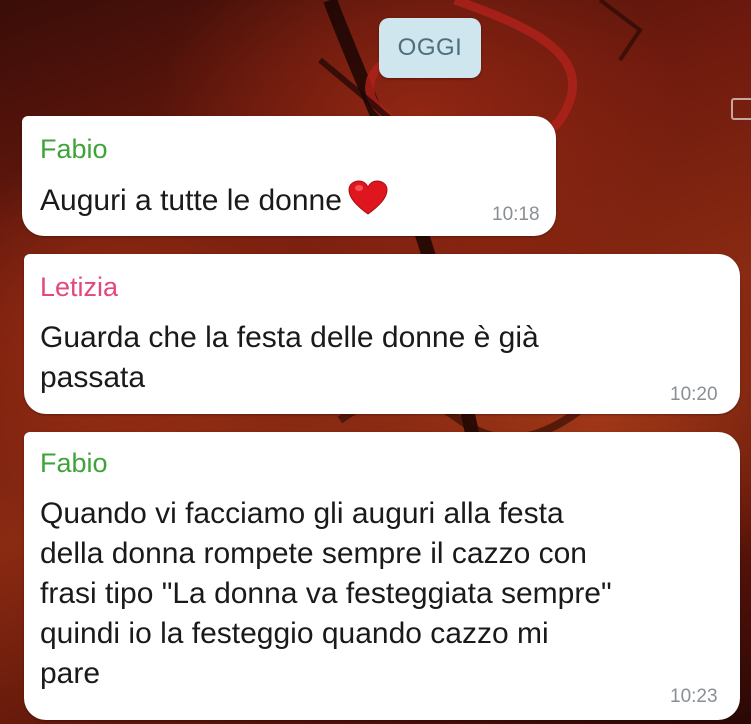 The width and height of the screenshot is (751, 724). What do you see at coordinates (368, 197) in the screenshot?
I see `red-heart-icon` at bounding box center [368, 197].